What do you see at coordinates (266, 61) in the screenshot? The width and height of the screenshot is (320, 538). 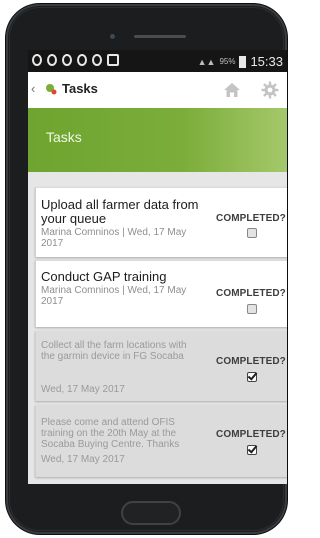 I see `clock: 15:33` at bounding box center [266, 61].